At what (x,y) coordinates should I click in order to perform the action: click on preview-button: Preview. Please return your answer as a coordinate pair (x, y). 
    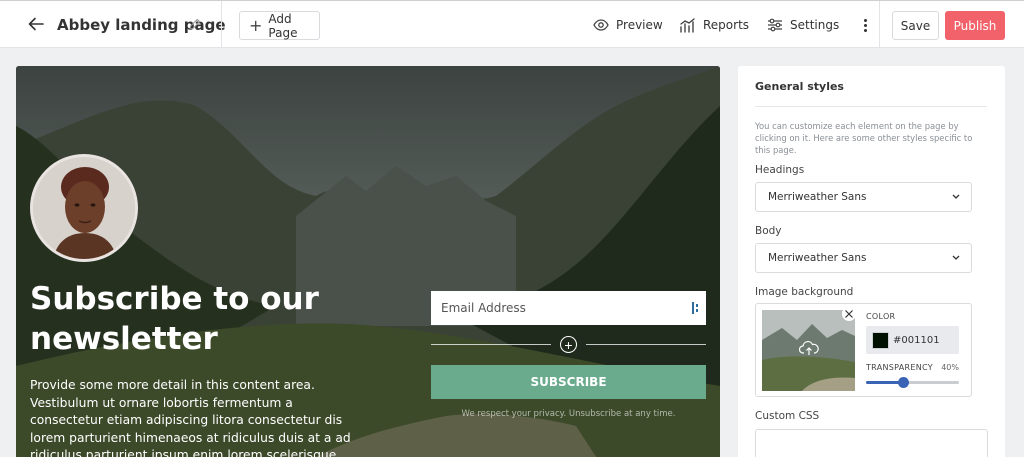
    Looking at the image, I should click on (628, 25).